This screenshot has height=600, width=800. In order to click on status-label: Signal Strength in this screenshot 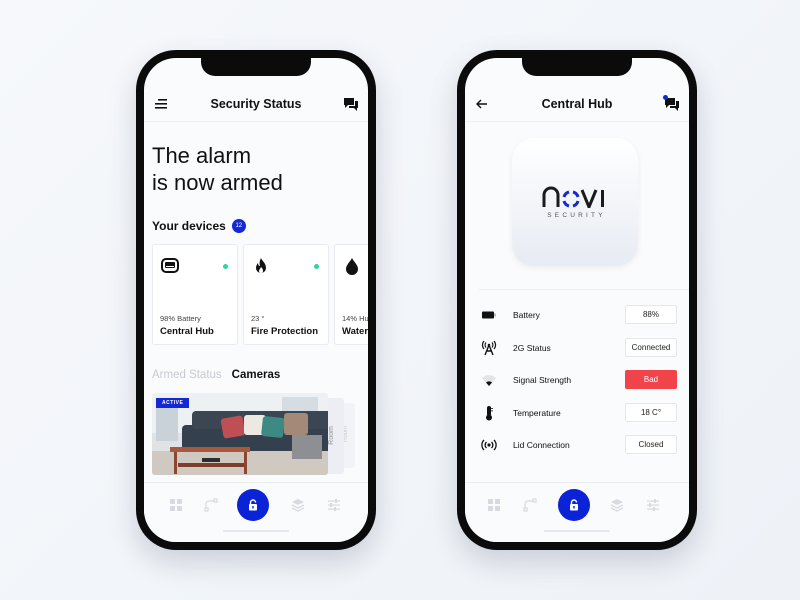, I will do `click(542, 380)`.